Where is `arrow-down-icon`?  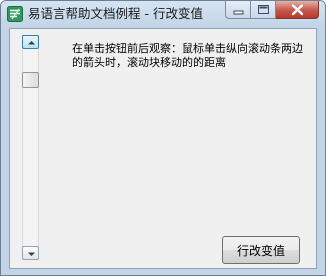 arrow-down-icon is located at coordinates (31, 254).